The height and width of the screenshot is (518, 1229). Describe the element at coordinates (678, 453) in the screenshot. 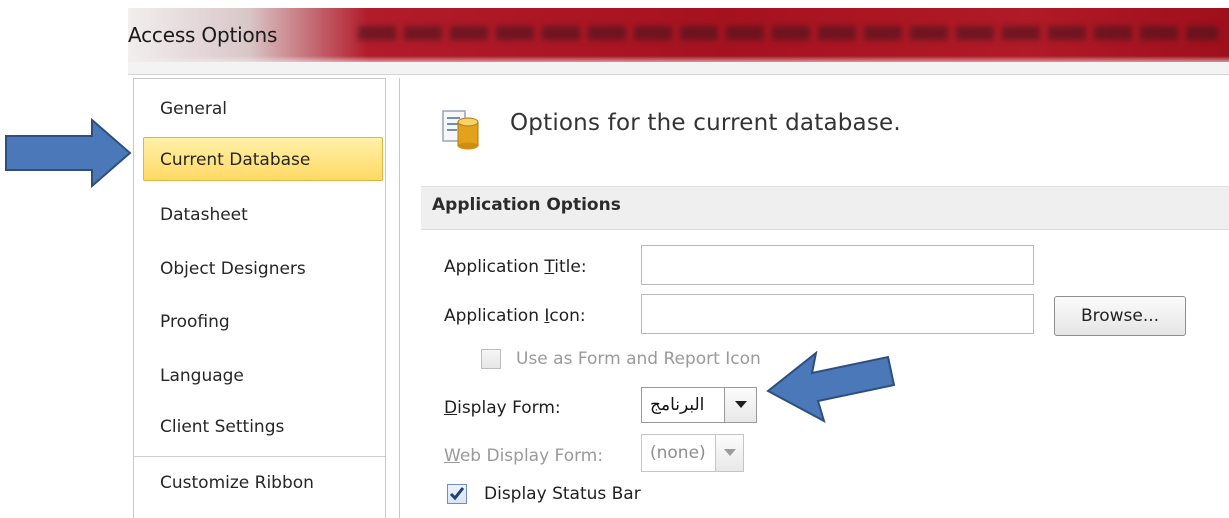

I see `web-display-form-value: (none)` at that location.